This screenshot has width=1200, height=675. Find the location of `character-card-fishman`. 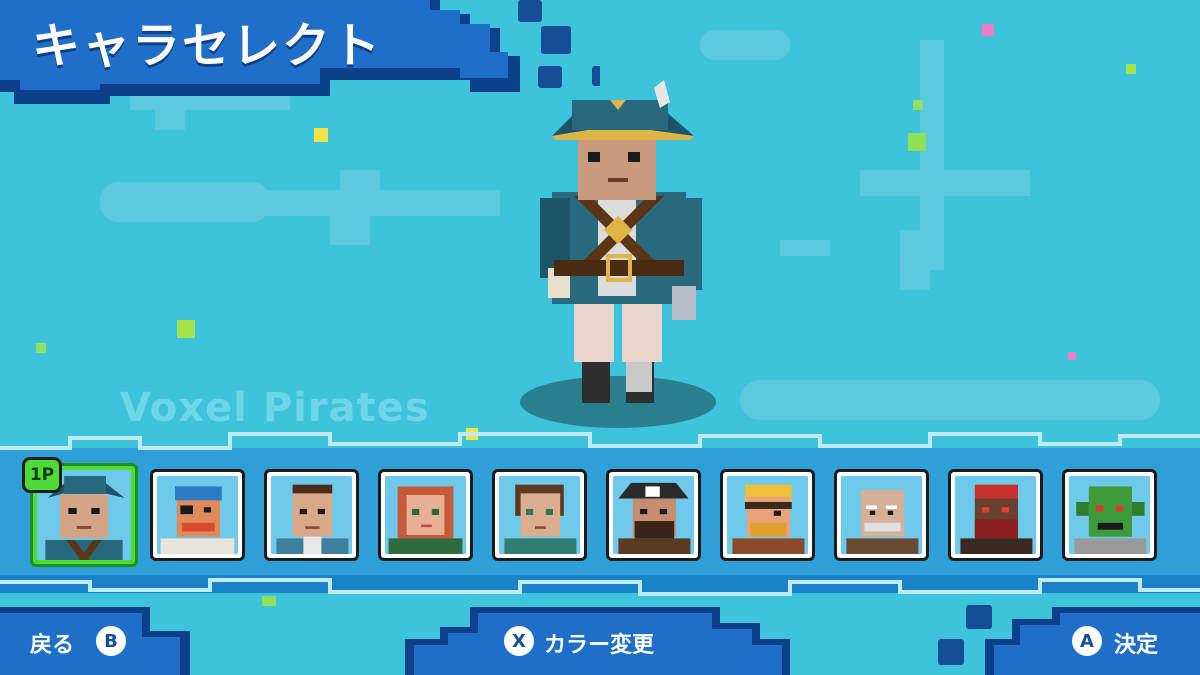

character-card-fishman is located at coordinates (1109, 515).